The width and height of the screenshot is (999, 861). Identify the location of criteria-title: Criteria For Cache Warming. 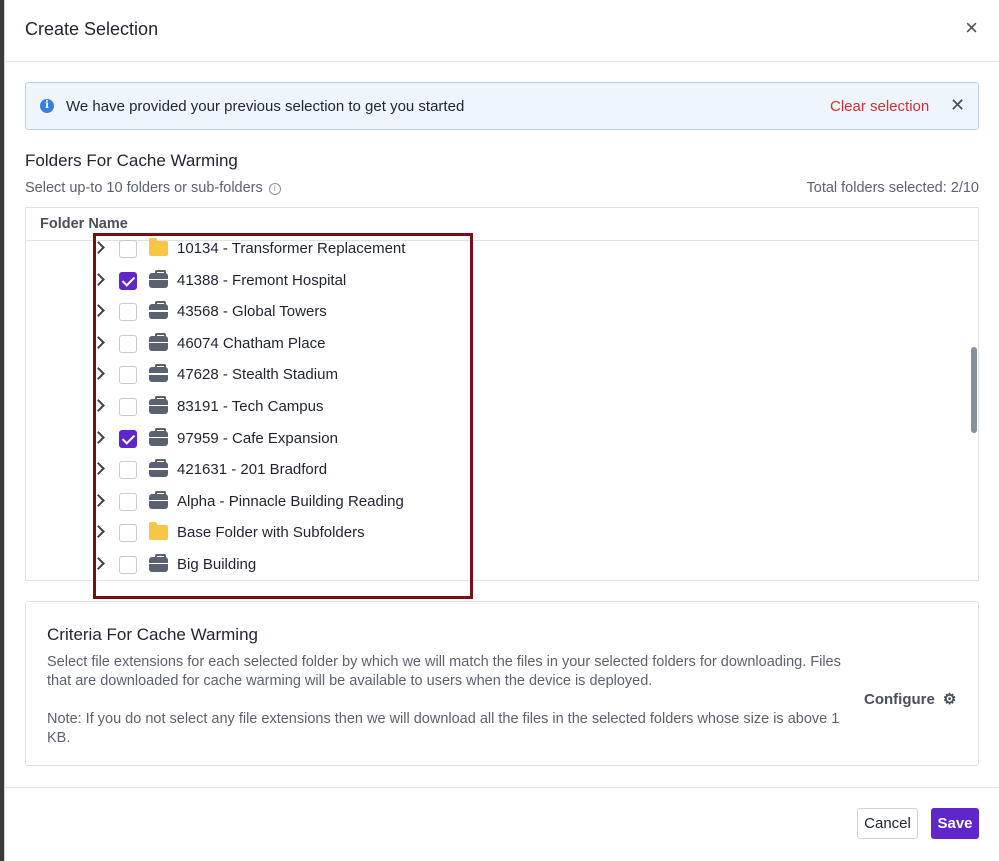
(152, 634).